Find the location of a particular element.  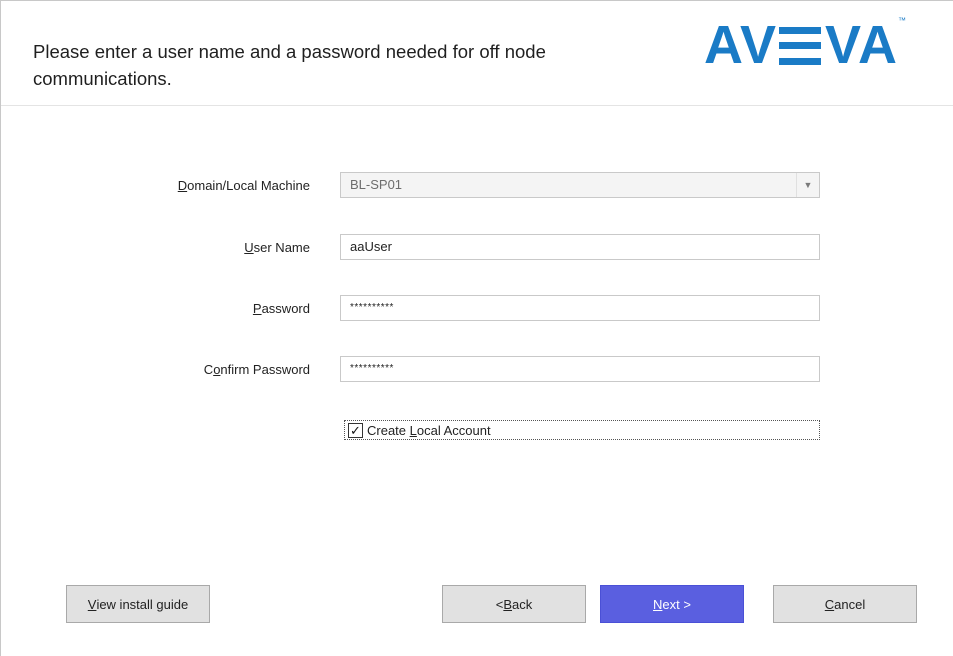

confirm-password-label: Confirm Password is located at coordinates (256, 369).